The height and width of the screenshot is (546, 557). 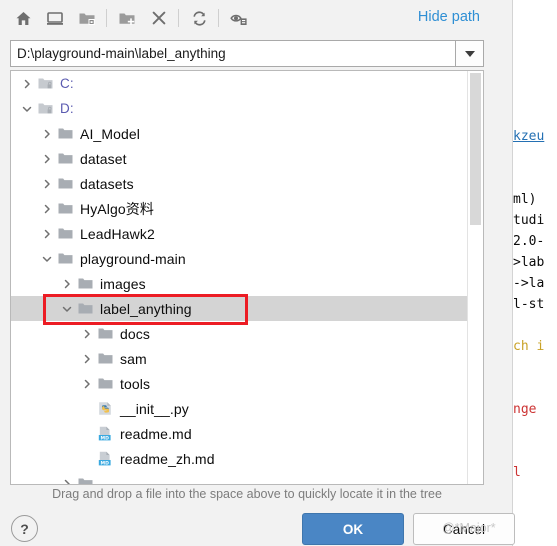 What do you see at coordinates (146, 308) in the screenshot?
I see `tree-row-label: label_anything` at bounding box center [146, 308].